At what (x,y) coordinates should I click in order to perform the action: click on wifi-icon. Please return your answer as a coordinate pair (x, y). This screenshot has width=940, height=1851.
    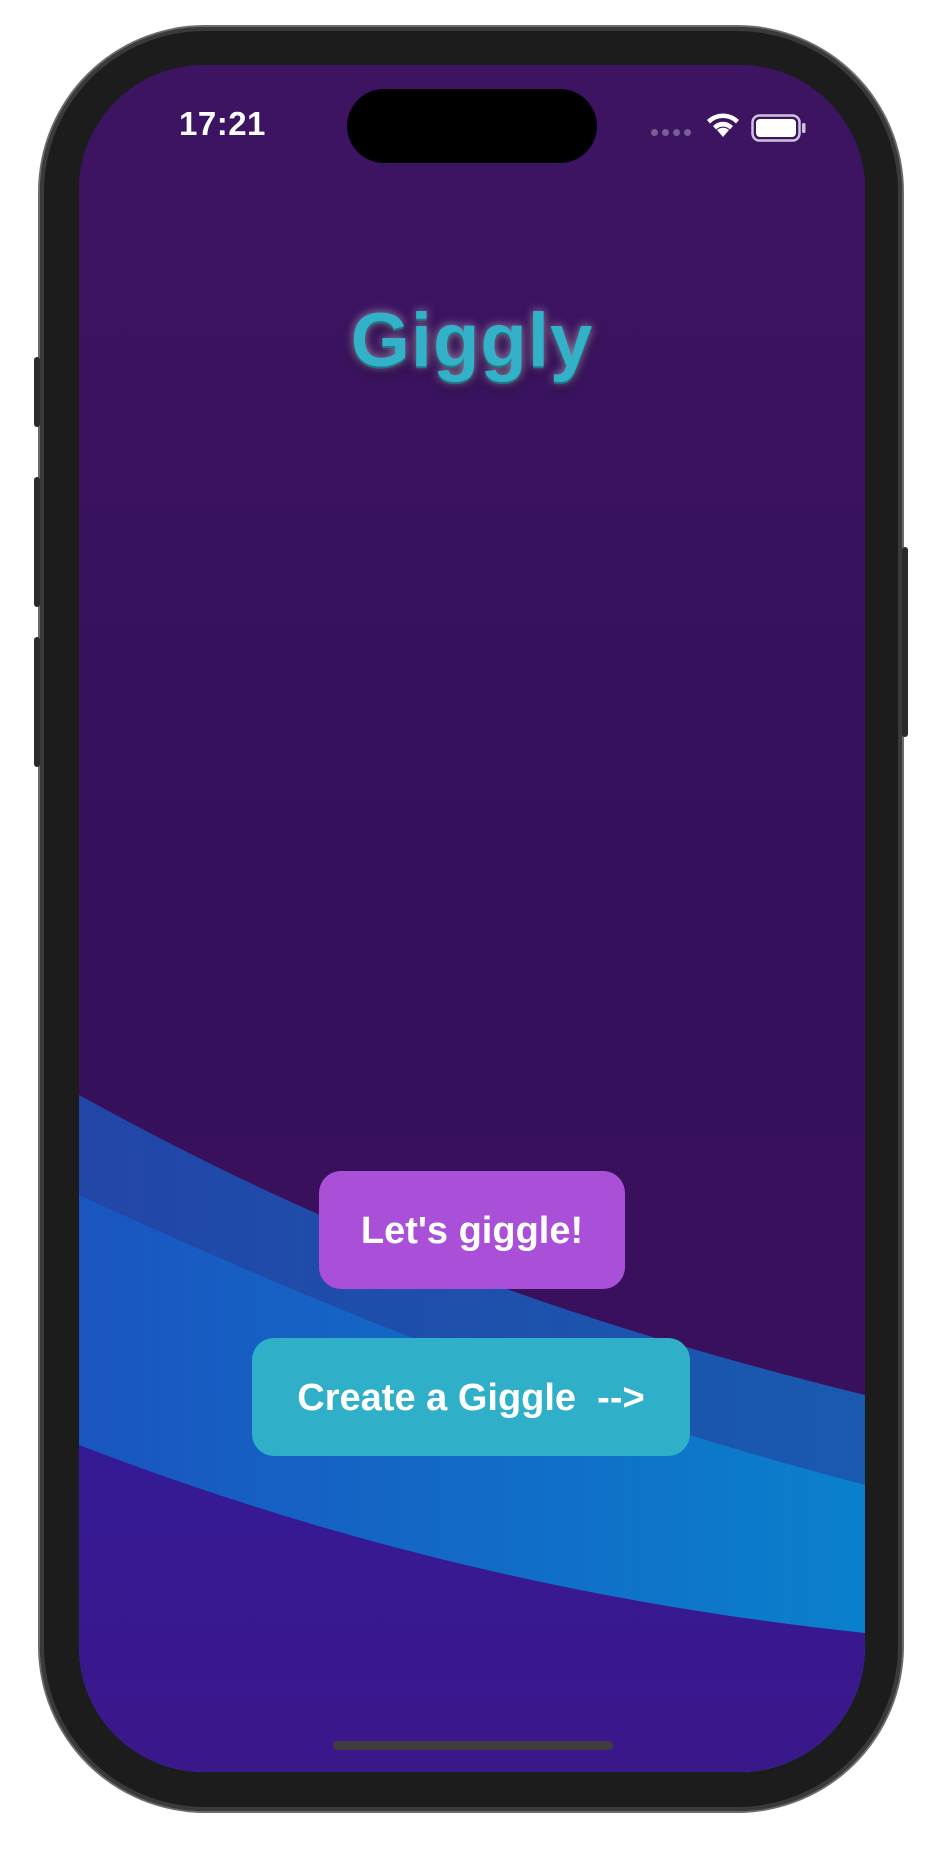
    Looking at the image, I should click on (723, 125).